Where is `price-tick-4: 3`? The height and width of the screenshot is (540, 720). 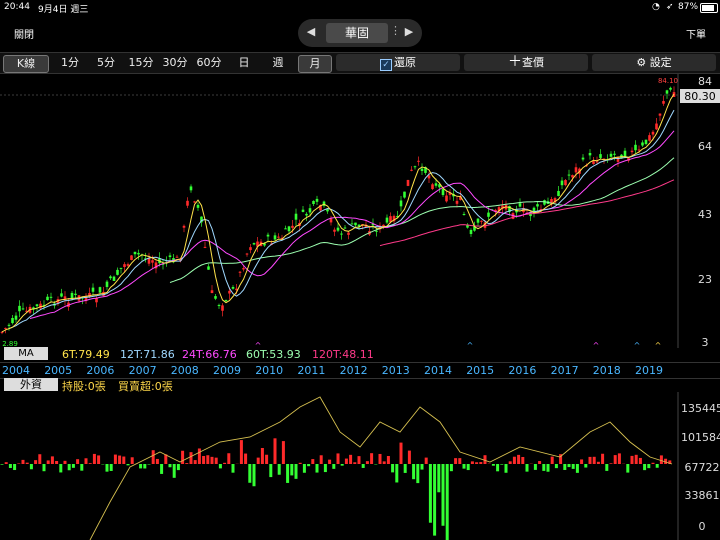 price-tick-4: 3 is located at coordinates (705, 342).